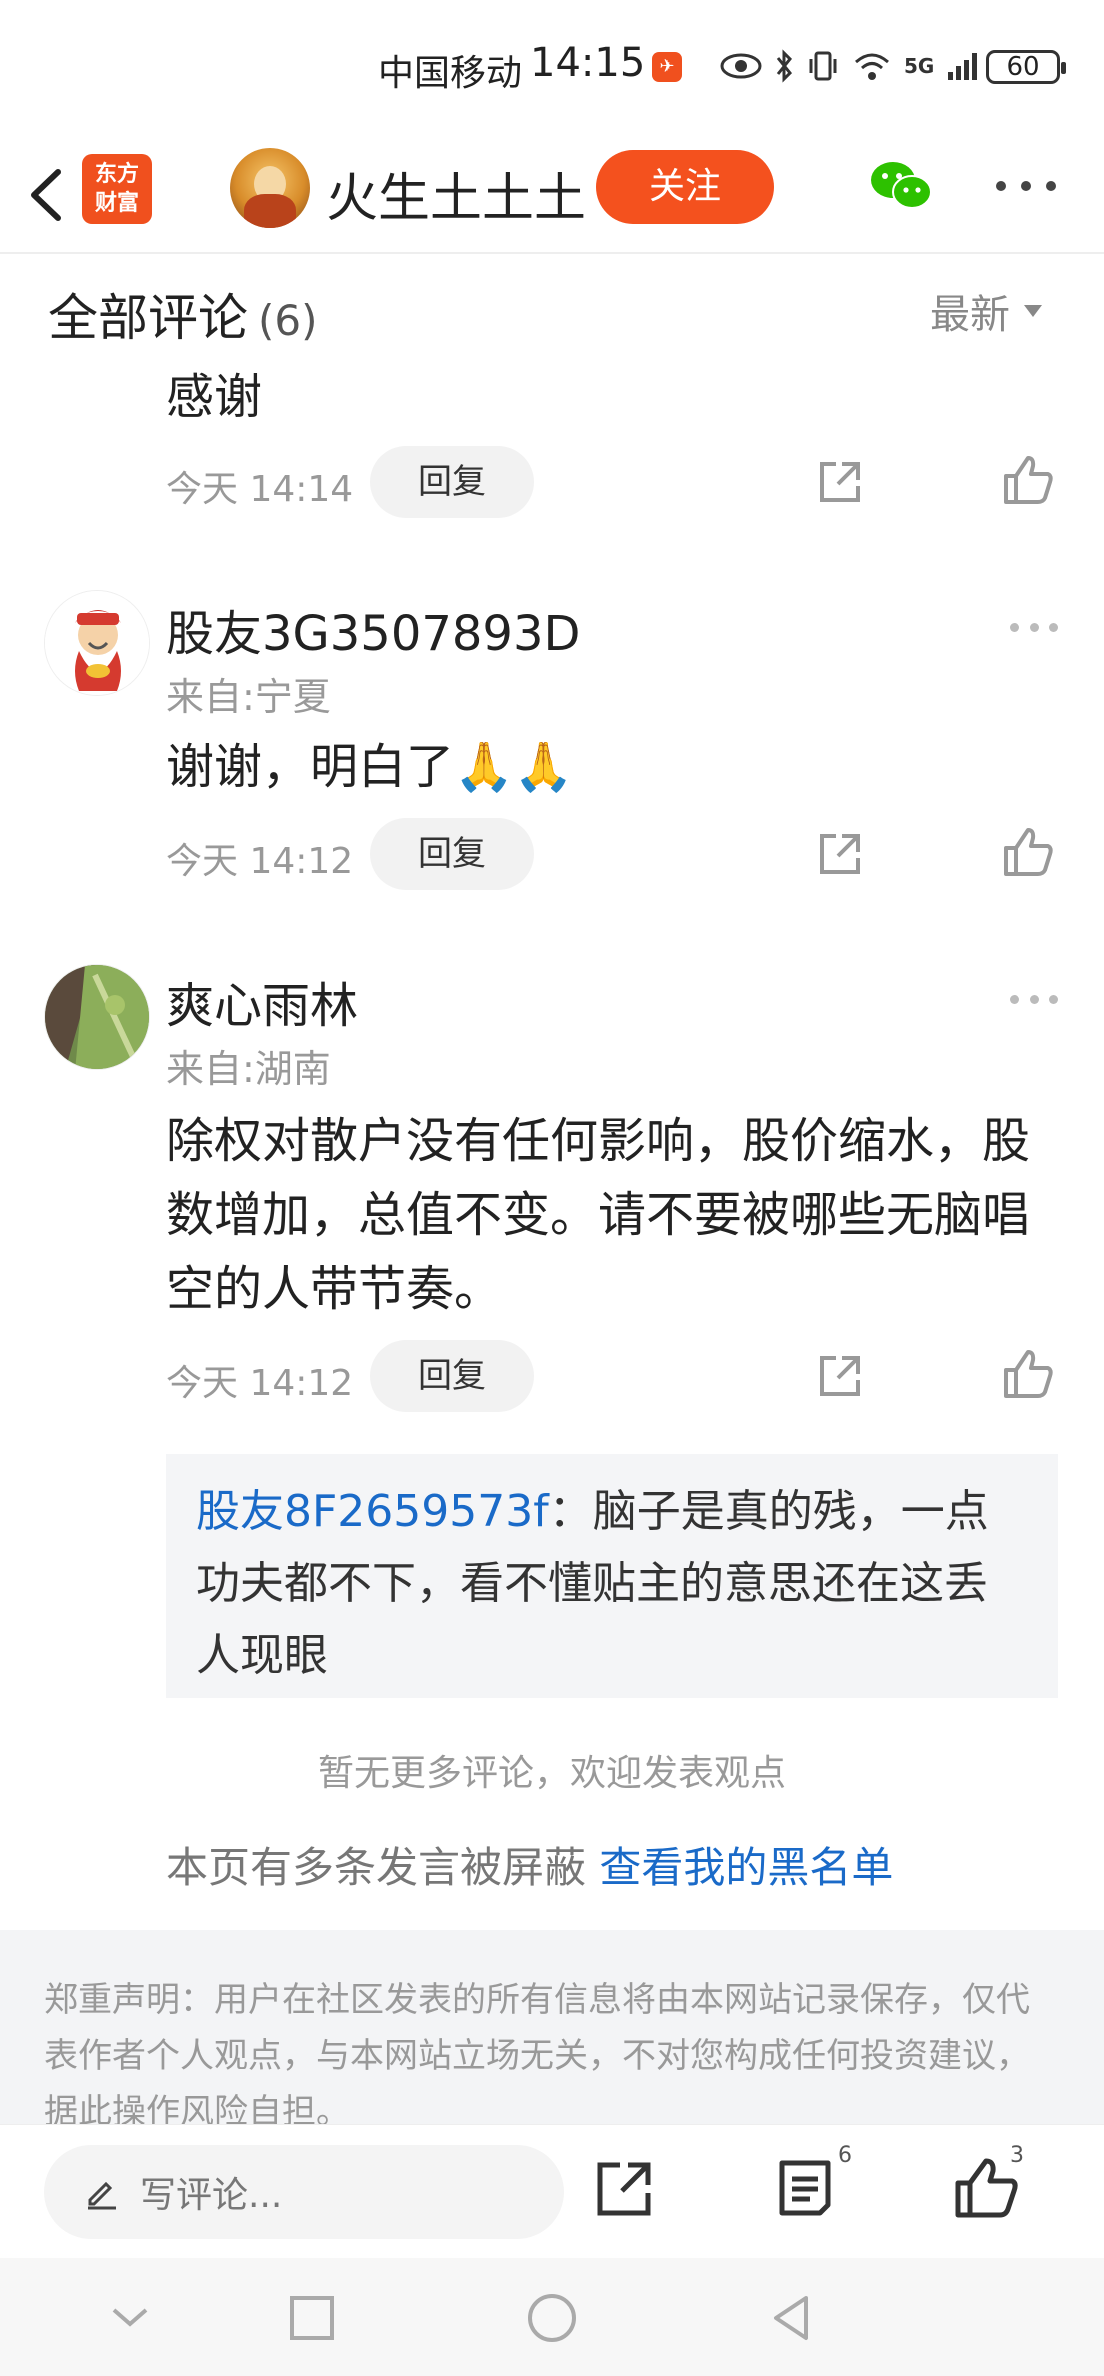  I want to click on wechat-icon, so click(901, 185).